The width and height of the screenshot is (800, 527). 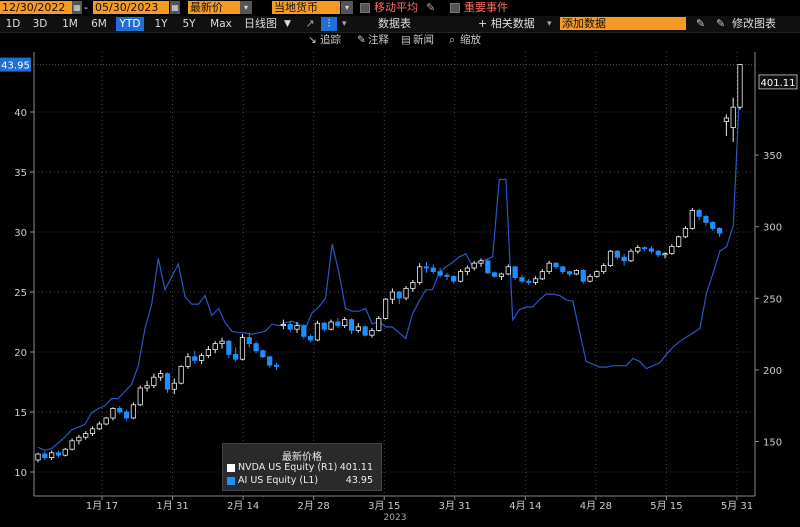 What do you see at coordinates (666, 506) in the screenshot?
I see `x-tick-label: 5月 15` at bounding box center [666, 506].